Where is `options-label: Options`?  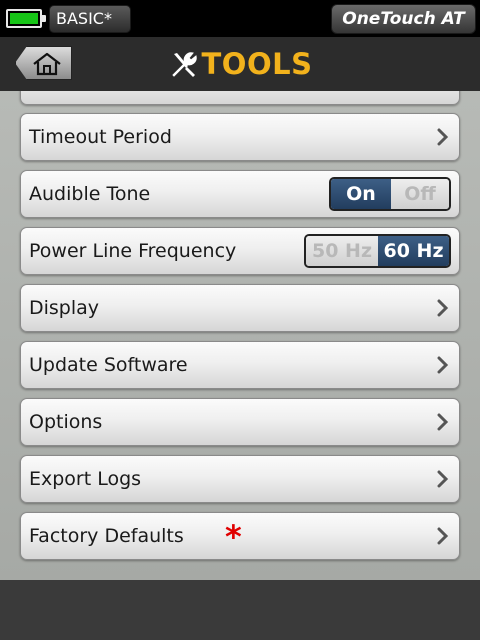 options-label: Options is located at coordinates (66, 422).